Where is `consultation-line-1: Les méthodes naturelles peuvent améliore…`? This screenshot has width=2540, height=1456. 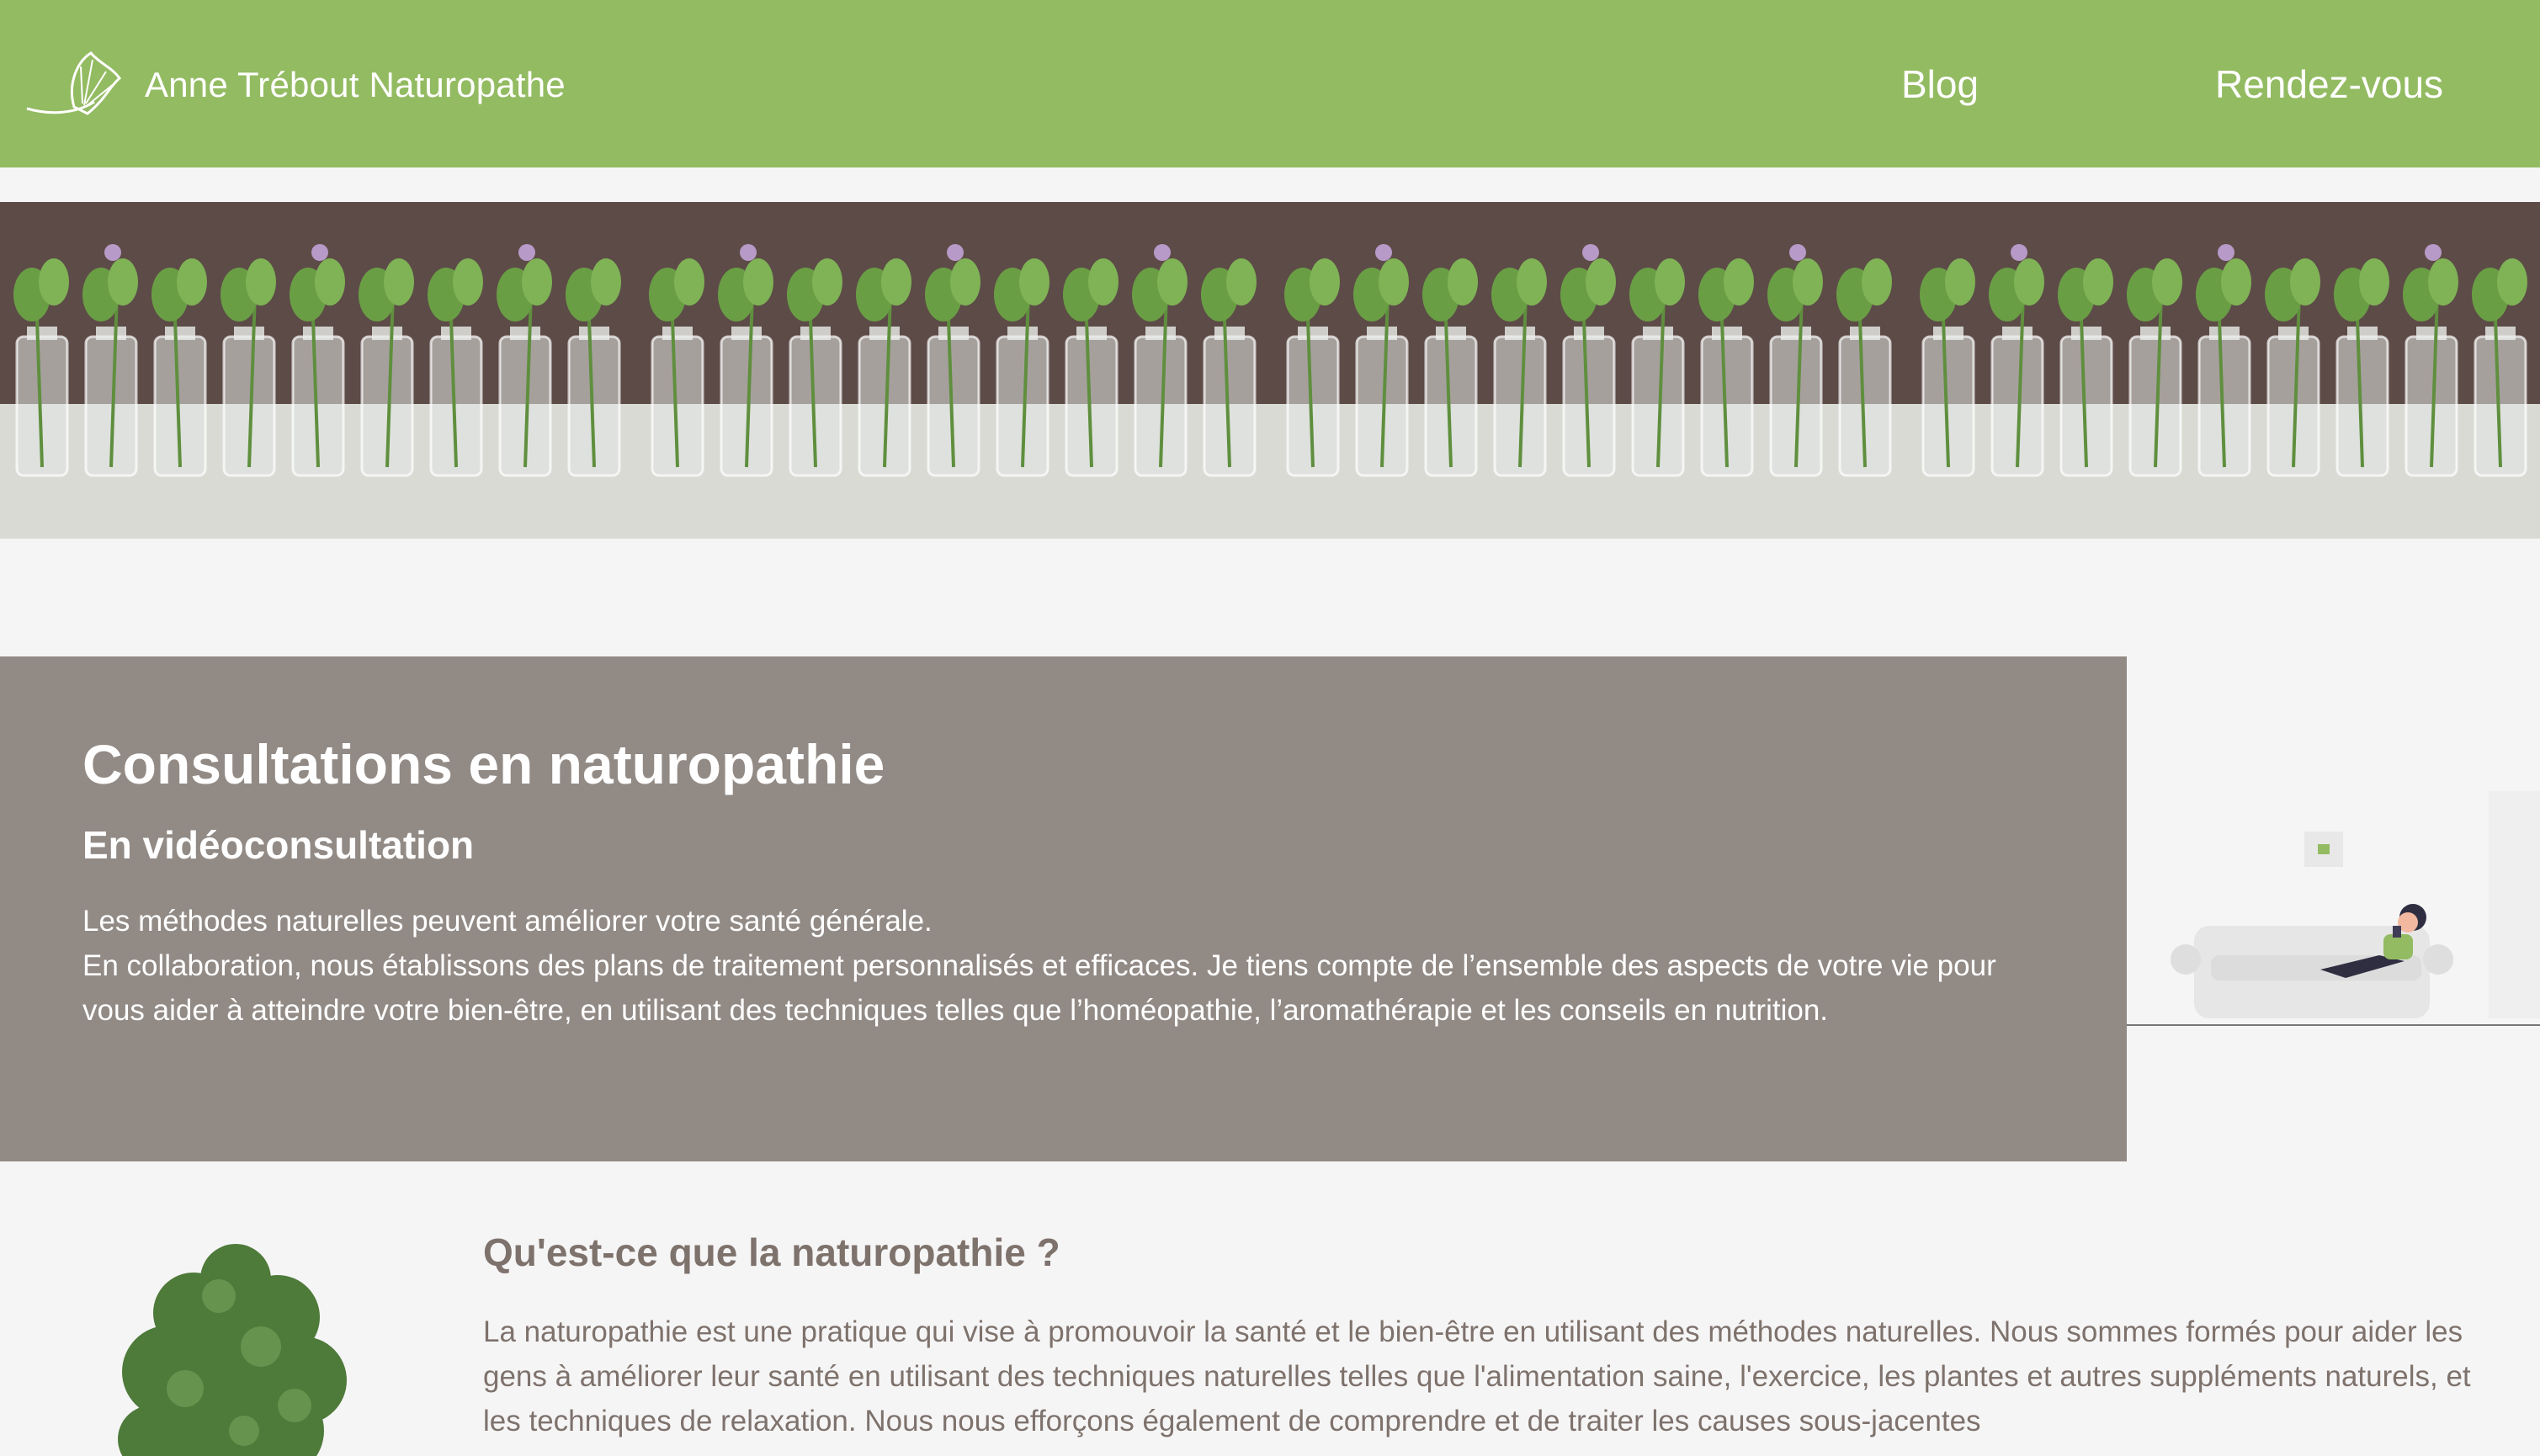 consultation-line-1: Les méthodes naturelles peuvent améliore… is located at coordinates (507, 921).